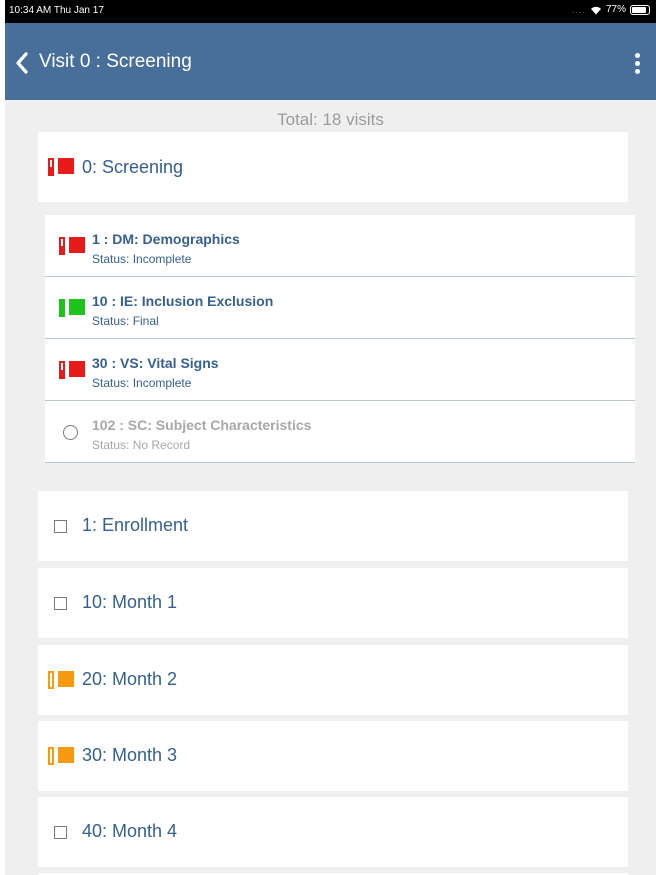 The width and height of the screenshot is (656, 875). What do you see at coordinates (615, 9) in the screenshot?
I see `battery-percent: 77%` at bounding box center [615, 9].